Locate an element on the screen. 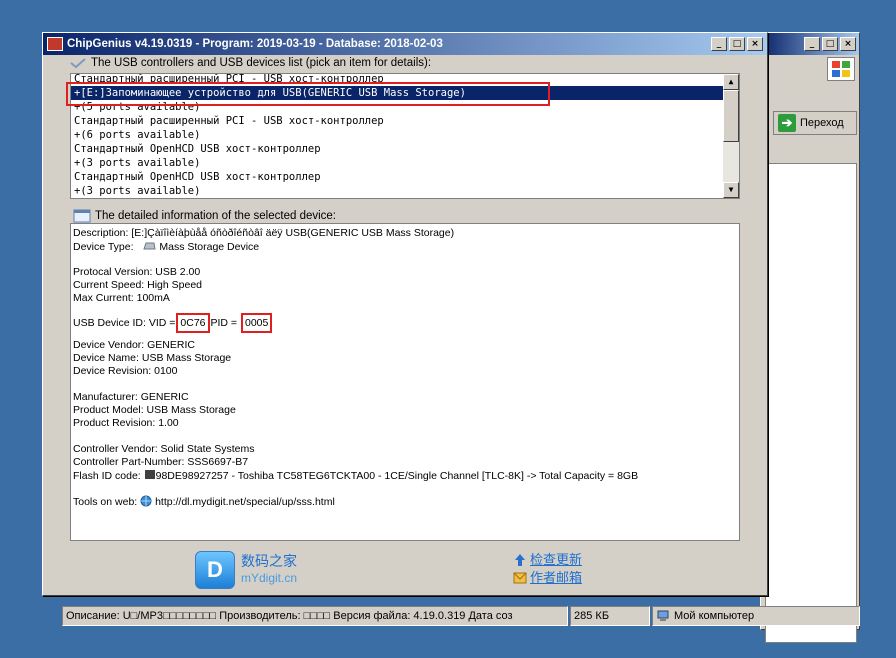 The image size is (896, 658). list-item: +(6 ports available) is located at coordinates (405, 135).